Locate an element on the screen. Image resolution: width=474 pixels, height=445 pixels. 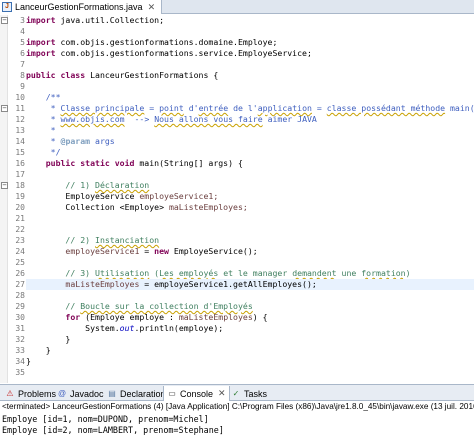
tab-tasks: ✓ Tasks is located at coordinates (249, 393).